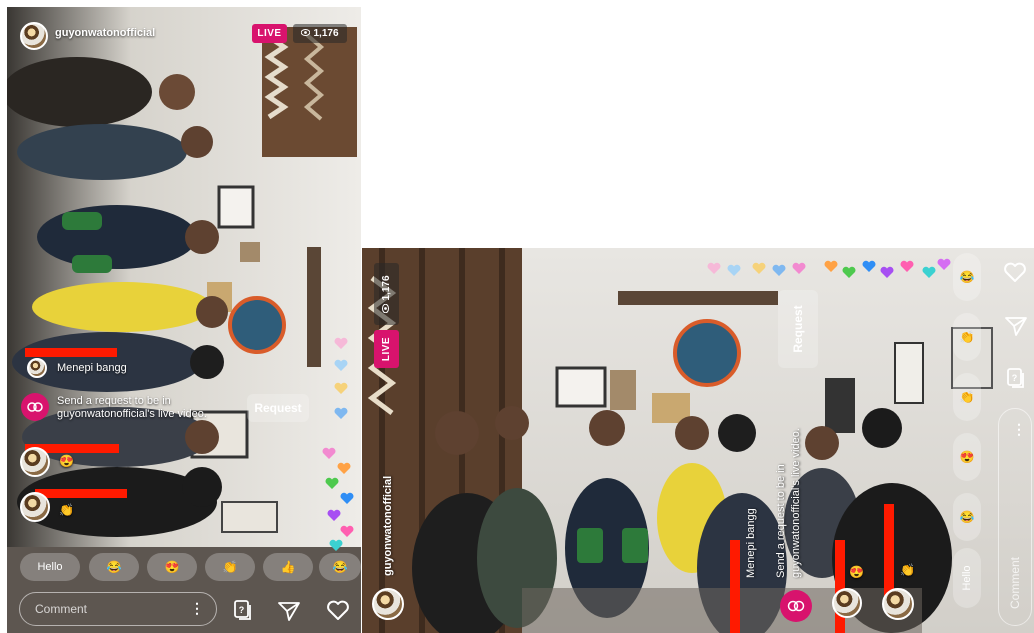 The width and height of the screenshot is (1034, 633). What do you see at coordinates (288, 567) in the screenshot?
I see `quick-reaction-thumbs-up: 👍` at bounding box center [288, 567].